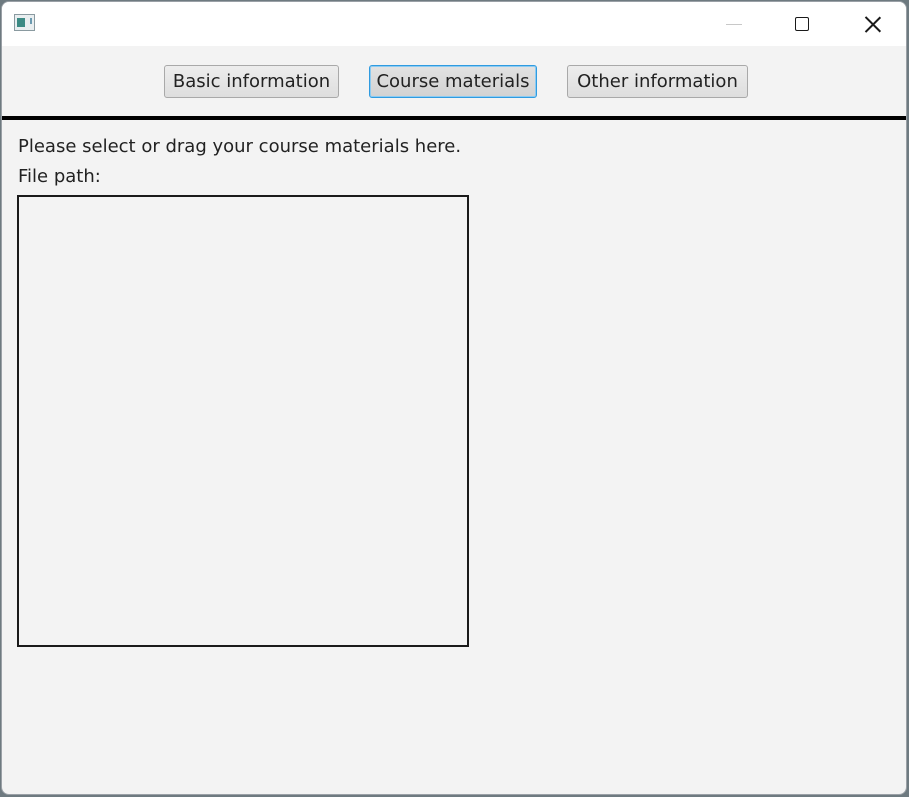  What do you see at coordinates (24, 22) in the screenshot?
I see `app-icon` at bounding box center [24, 22].